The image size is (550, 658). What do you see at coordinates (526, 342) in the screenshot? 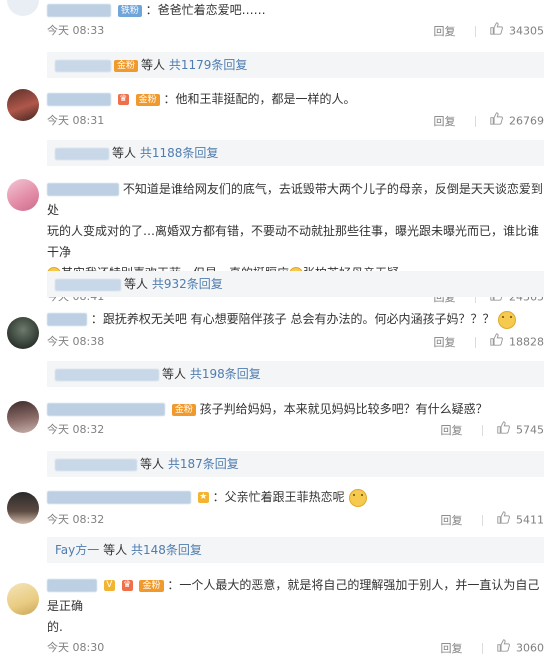
I see `like-count: 18828` at bounding box center [526, 342].